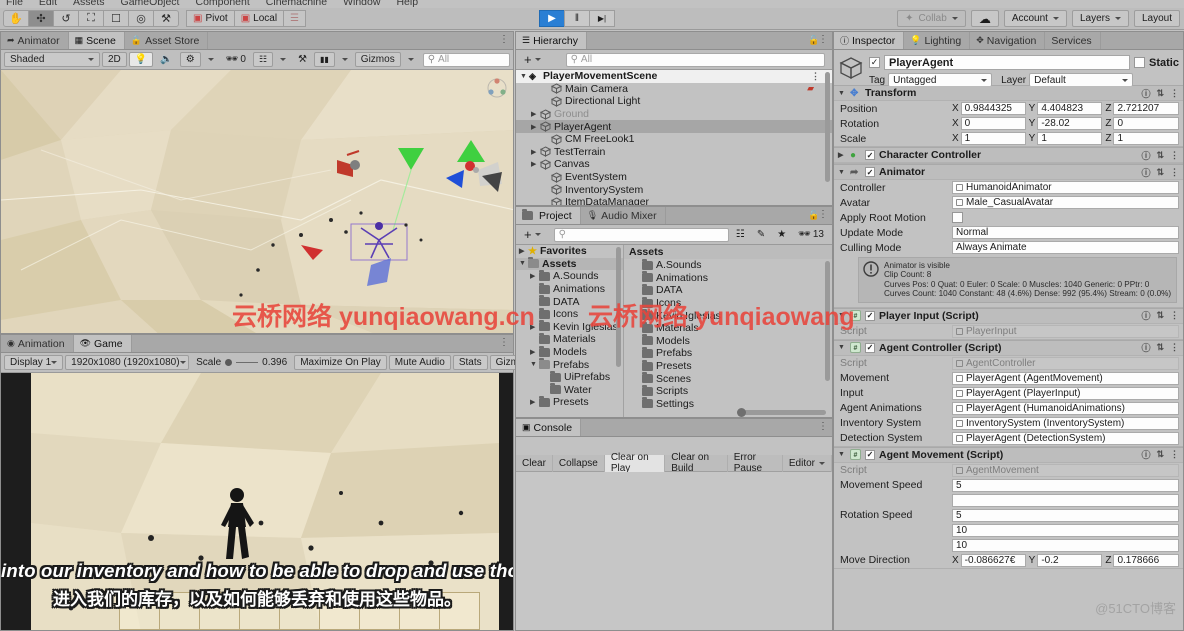 The width and height of the screenshot is (1184, 631). What do you see at coordinates (127, 362) in the screenshot?
I see `resolution-dropdown: 1920x1080 (1920x1080)` at bounding box center [127, 362].